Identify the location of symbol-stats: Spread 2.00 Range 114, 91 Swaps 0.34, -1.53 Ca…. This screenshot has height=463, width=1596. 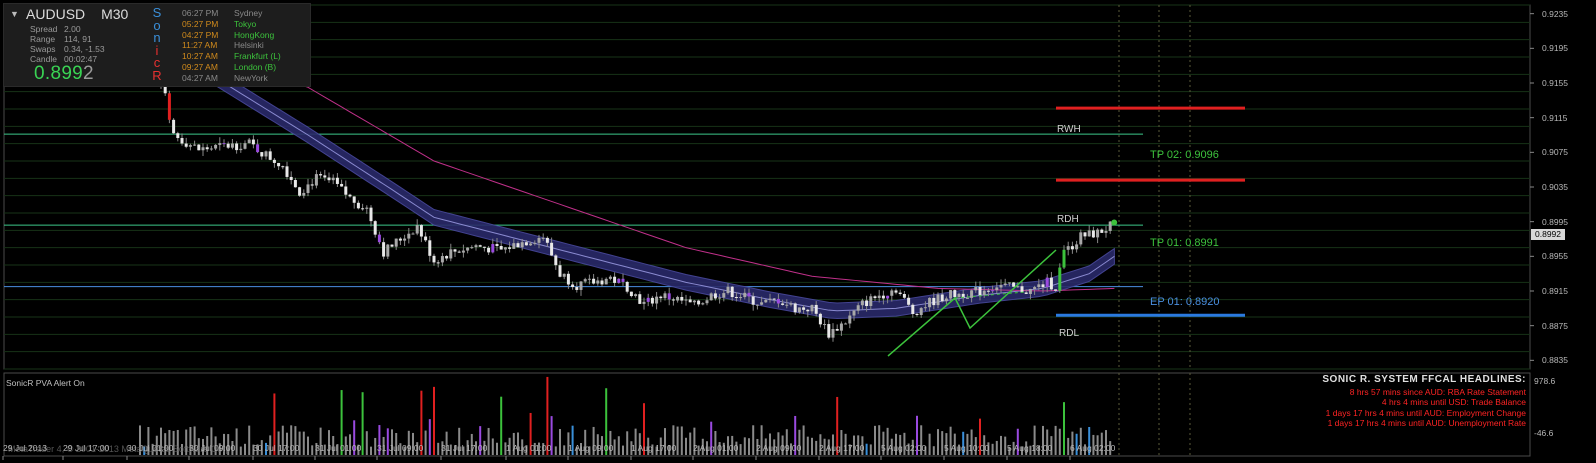
(67, 44).